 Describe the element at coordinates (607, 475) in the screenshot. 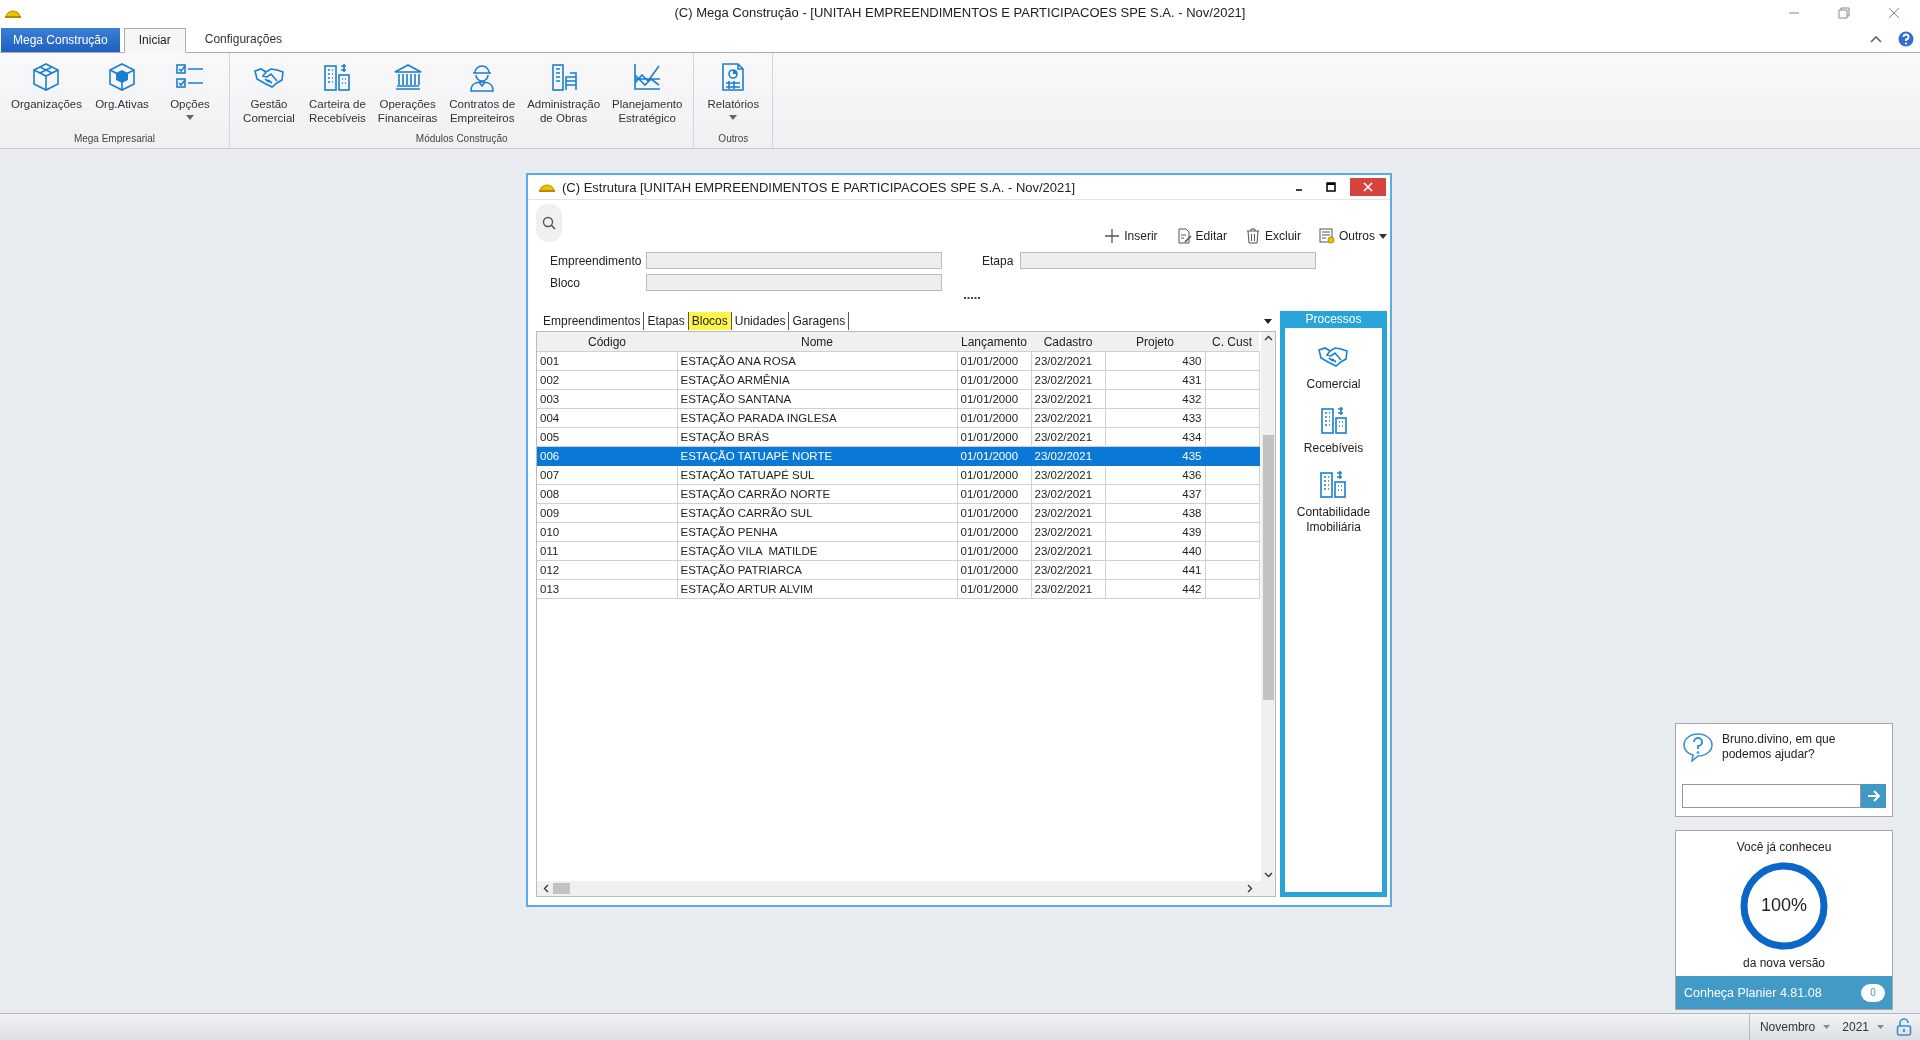

I see `table-cell: 007` at that location.